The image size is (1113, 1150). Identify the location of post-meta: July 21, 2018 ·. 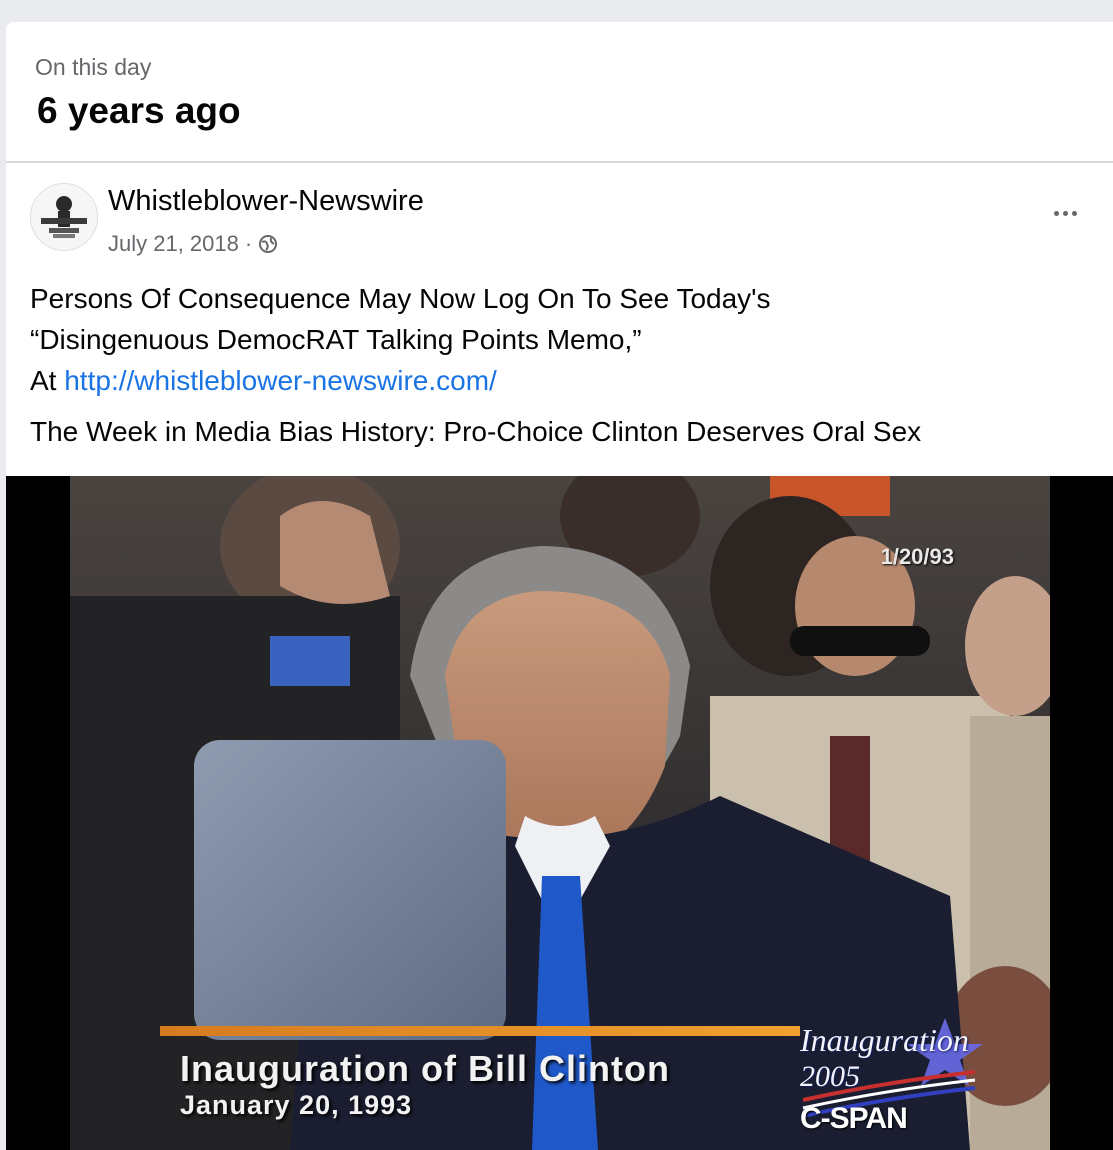
(193, 244).